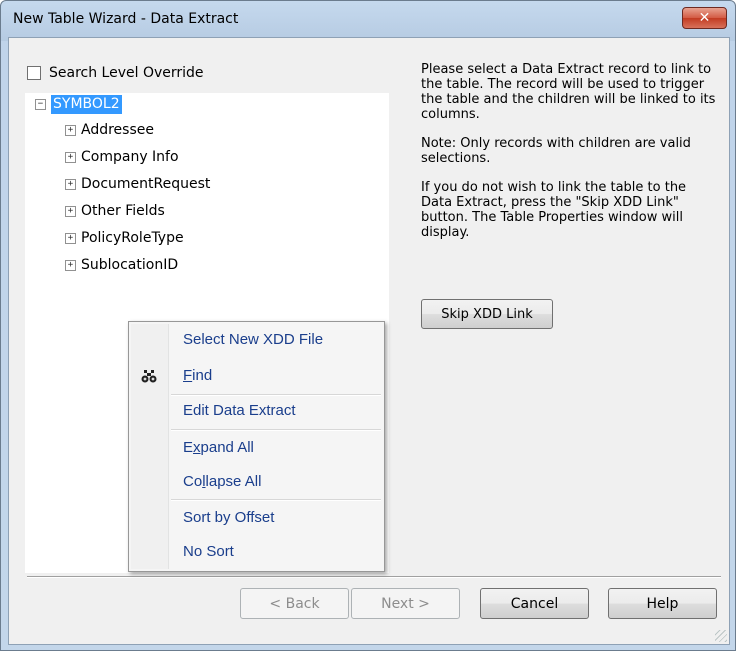  What do you see at coordinates (130, 157) in the screenshot?
I see `tree-item-label: Company Info` at bounding box center [130, 157].